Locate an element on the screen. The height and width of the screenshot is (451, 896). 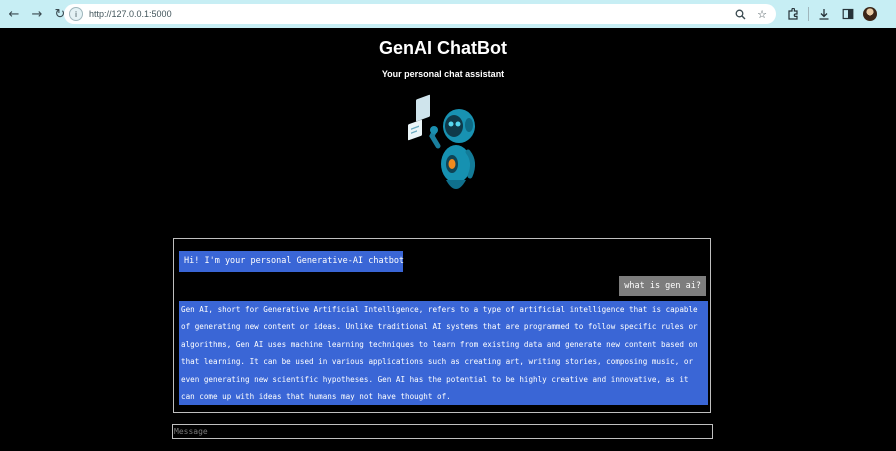
zoom-icon is located at coordinates (740, 14).